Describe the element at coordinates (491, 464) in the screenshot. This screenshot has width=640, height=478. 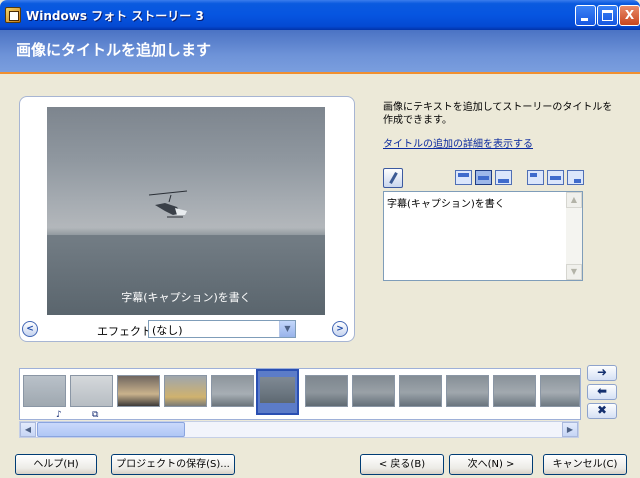
I see `next-button: 次へ(N) >` at that location.